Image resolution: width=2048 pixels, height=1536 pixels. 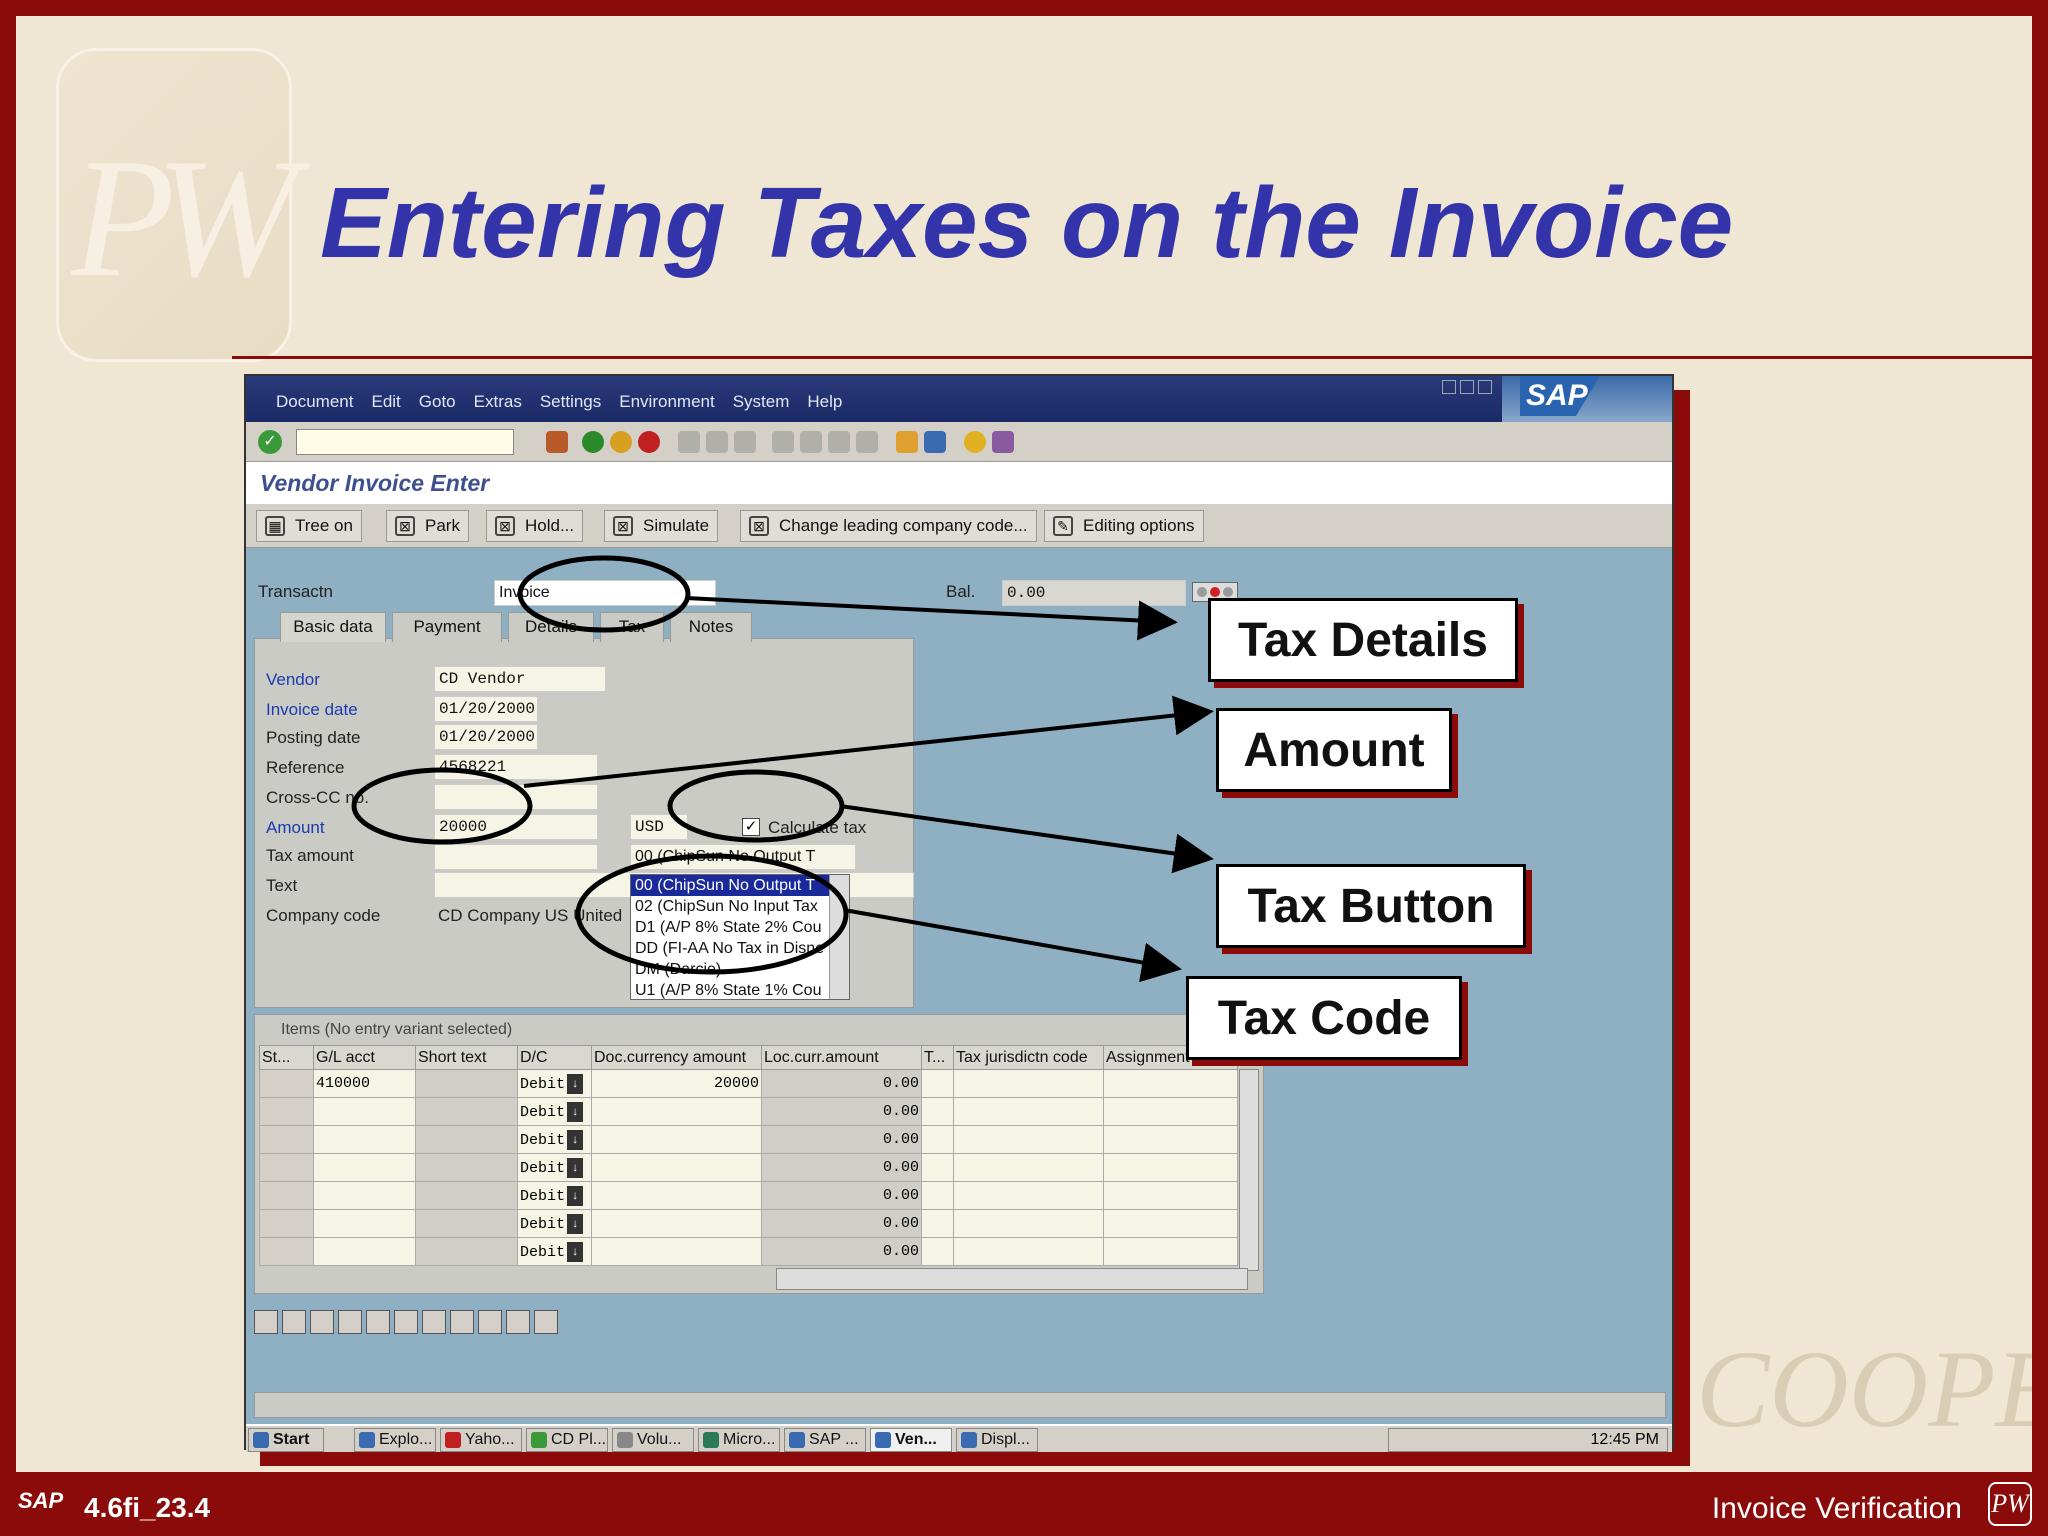 What do you see at coordinates (1449, 387) in the screenshot?
I see `minimize-icon` at bounding box center [1449, 387].